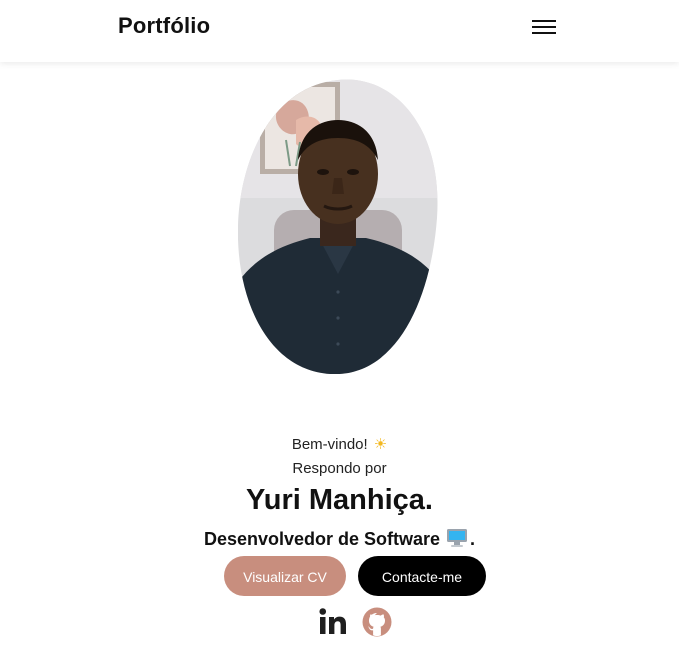 Image resolution: width=679 pixels, height=646 pixels. What do you see at coordinates (339, 500) in the screenshot?
I see `full-name: Yuri Manhiça.` at bounding box center [339, 500].